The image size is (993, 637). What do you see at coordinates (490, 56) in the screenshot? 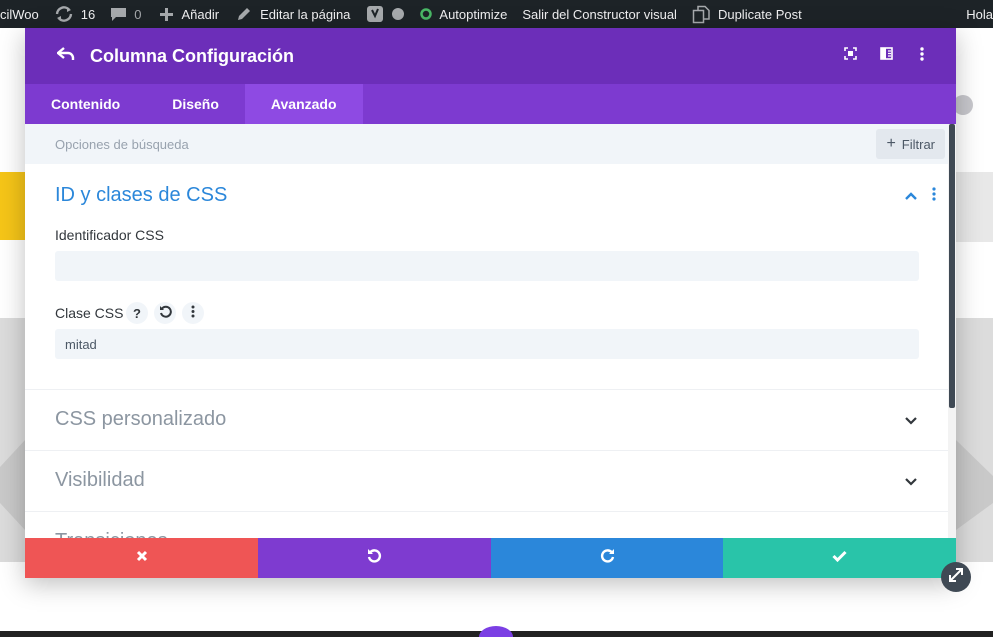
I see `modal-header: Columna Configuración` at bounding box center [490, 56].